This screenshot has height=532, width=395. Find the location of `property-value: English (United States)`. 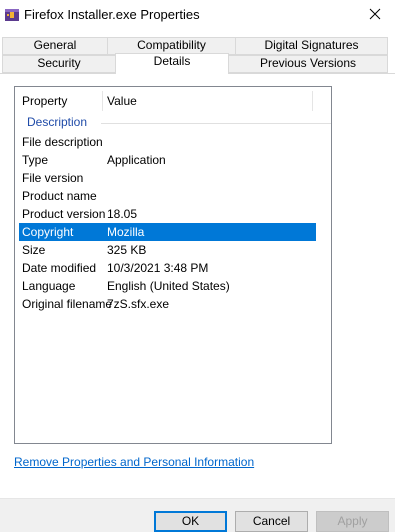

property-value: English (United States) is located at coordinates (168, 286).